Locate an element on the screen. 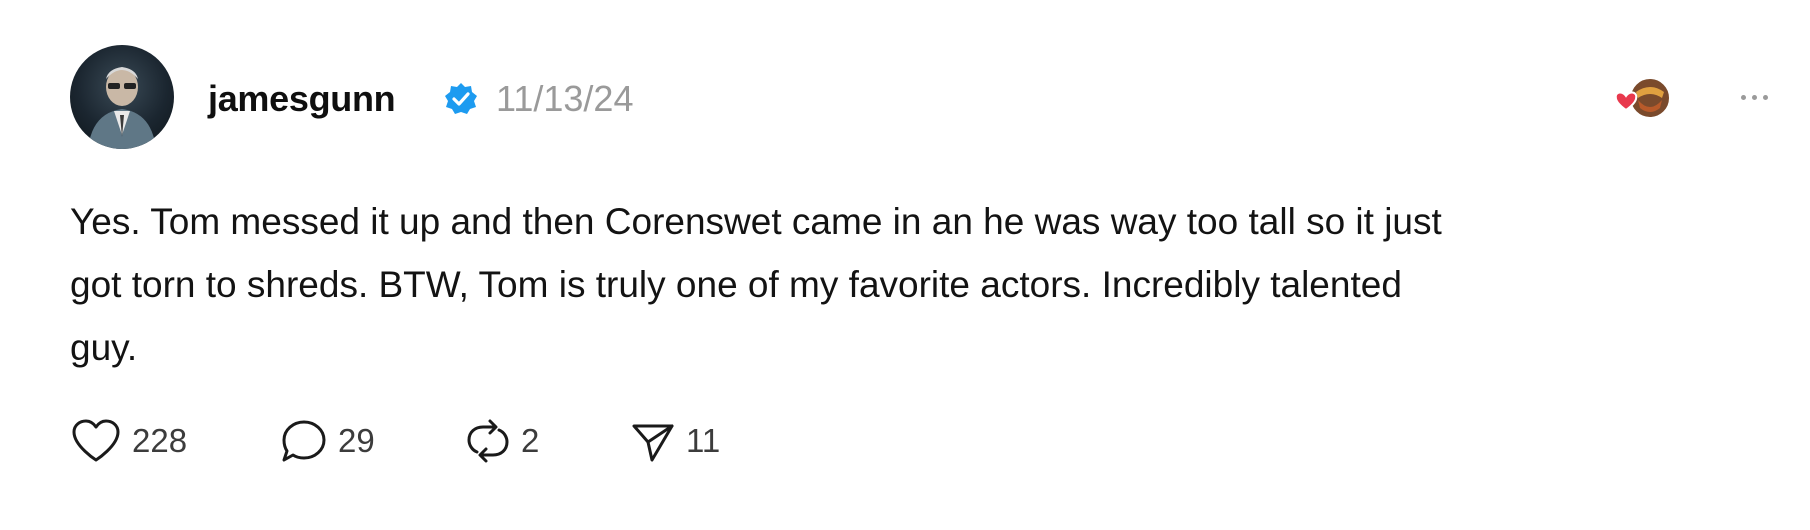  repost-icon is located at coordinates (488, 441).